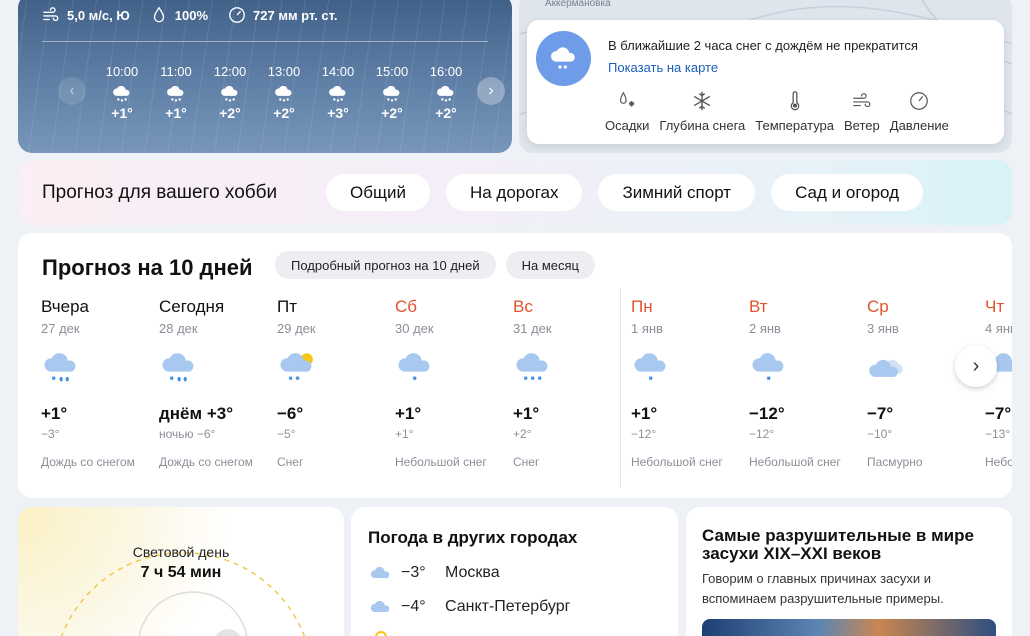 Image resolution: width=1030 pixels, height=636 pixels. I want to click on show-map-link: Показать на карте, so click(663, 67).